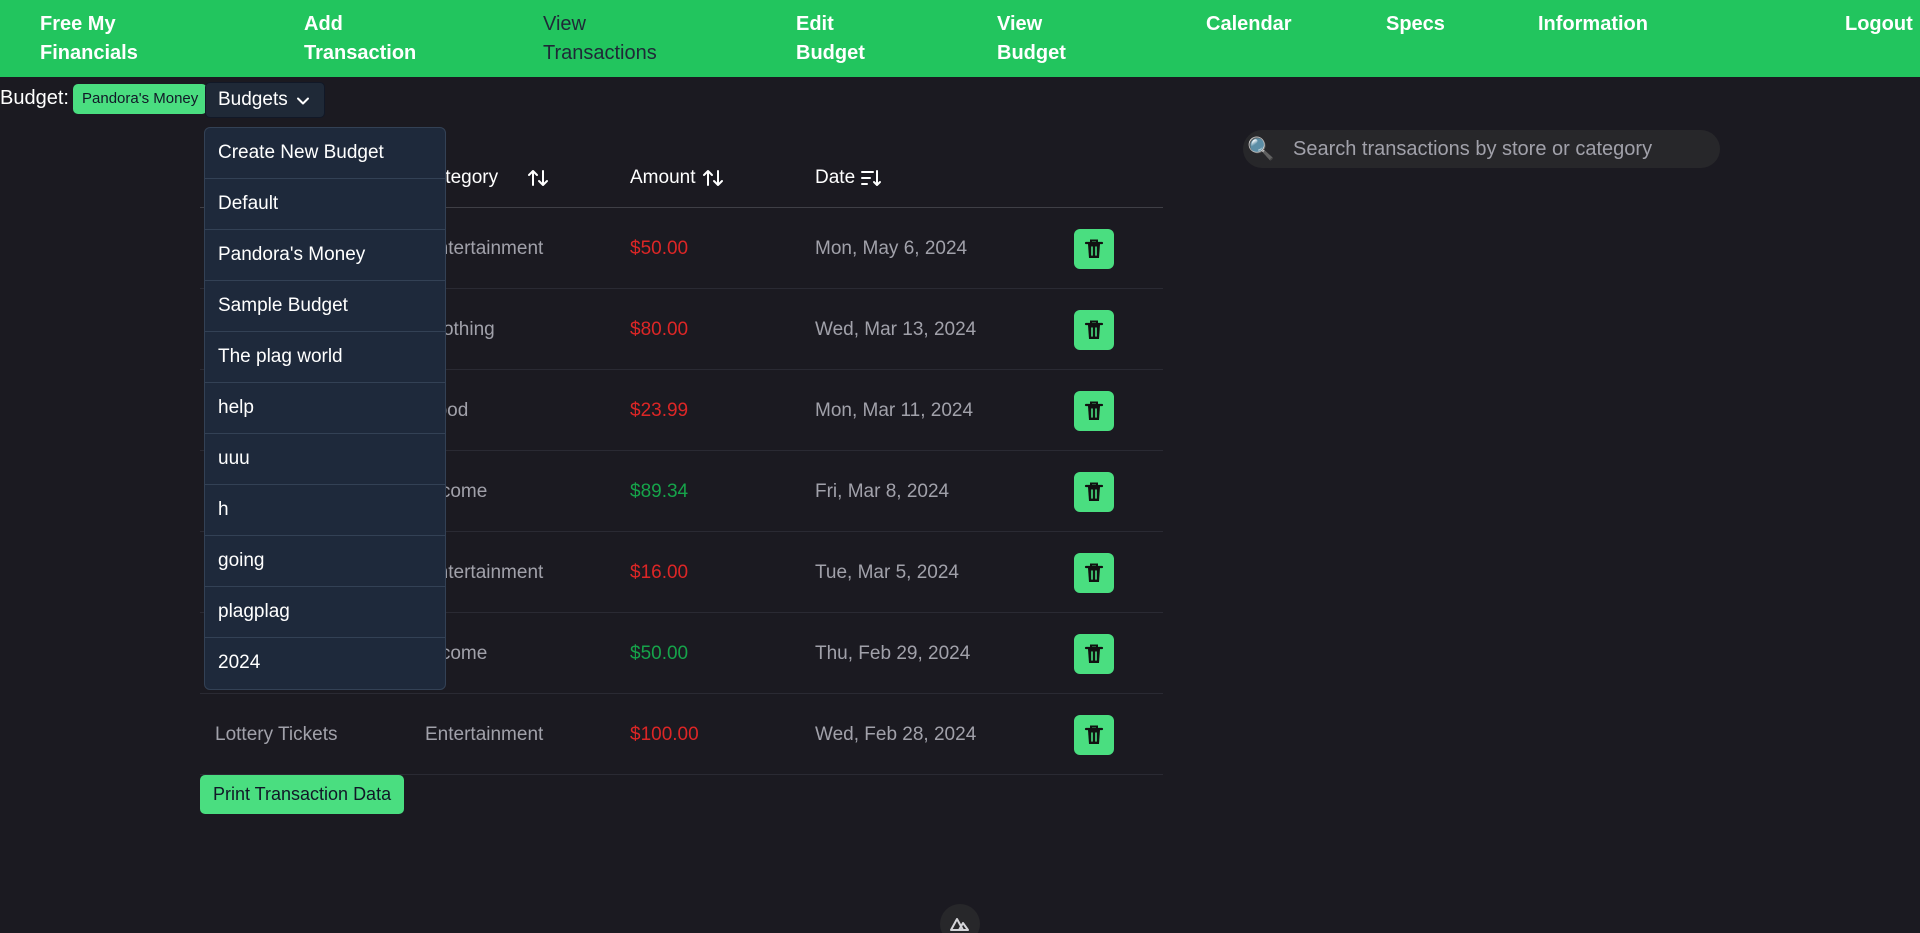 Image resolution: width=1920 pixels, height=933 pixels. Describe the element at coordinates (871, 178) in the screenshot. I see `sort-desc-icon` at that location.